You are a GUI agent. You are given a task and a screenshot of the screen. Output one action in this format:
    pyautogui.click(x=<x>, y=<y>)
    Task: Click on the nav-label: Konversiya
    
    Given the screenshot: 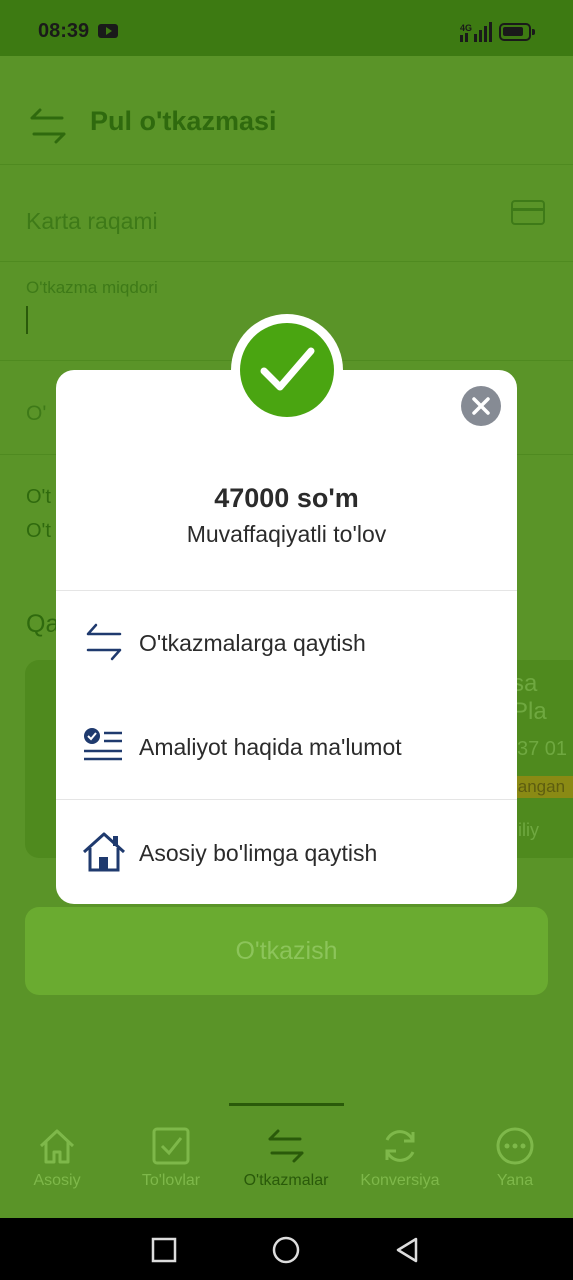 What is the action you would take?
    pyautogui.click(x=400, y=1180)
    